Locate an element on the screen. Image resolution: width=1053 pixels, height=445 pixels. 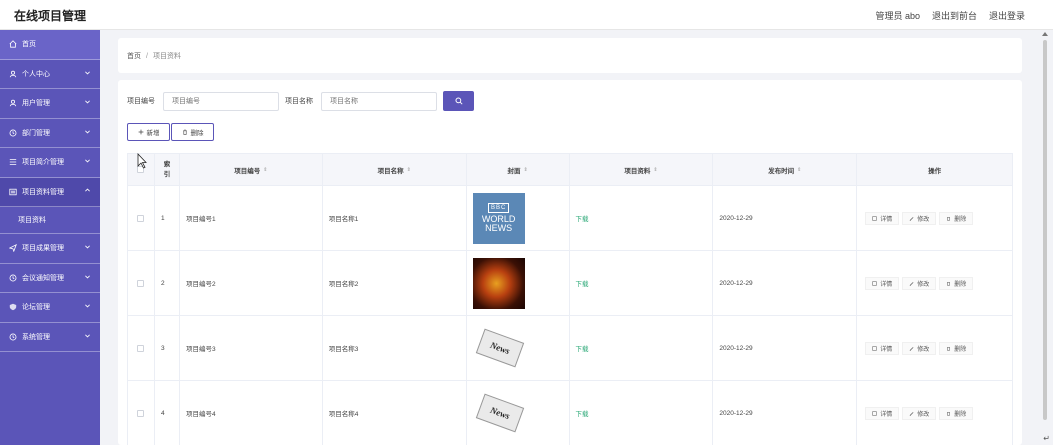
table-row: 2 项目编号2 项目名称2 下载 2020-12-29 详情 修改 删除 is located at coordinates (570, 283).